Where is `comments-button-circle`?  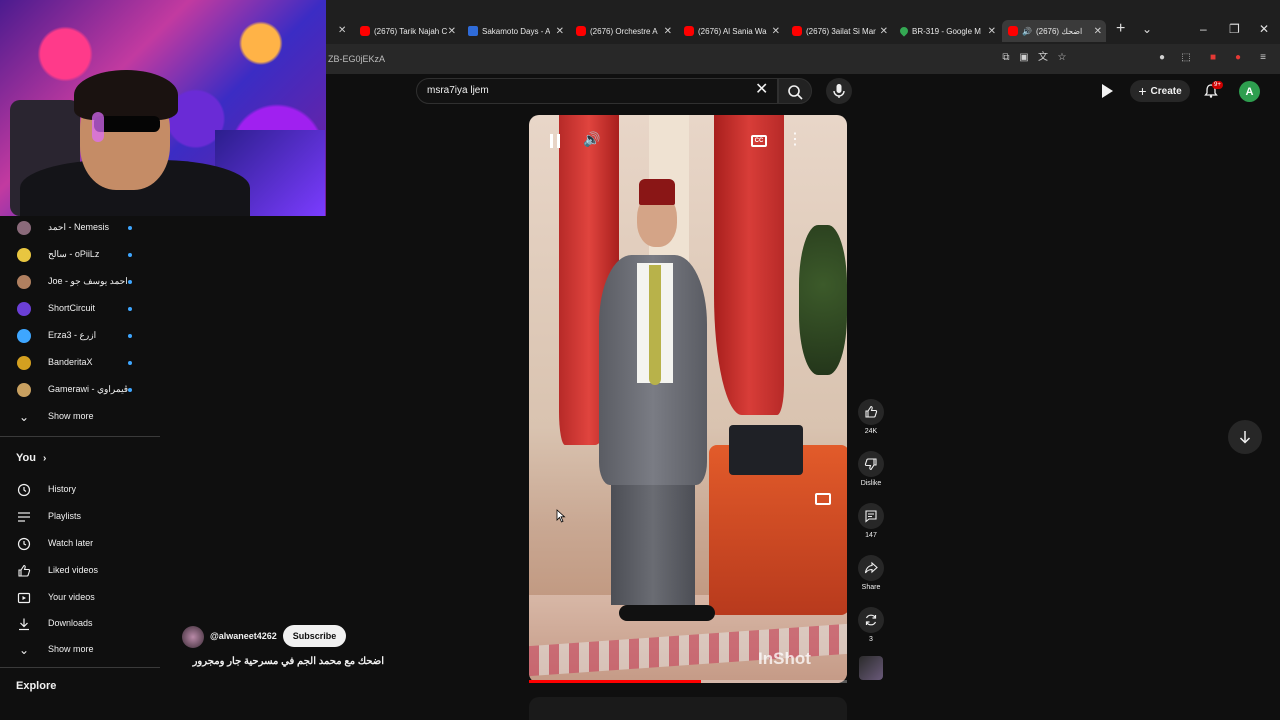 comments-button-circle is located at coordinates (871, 516).